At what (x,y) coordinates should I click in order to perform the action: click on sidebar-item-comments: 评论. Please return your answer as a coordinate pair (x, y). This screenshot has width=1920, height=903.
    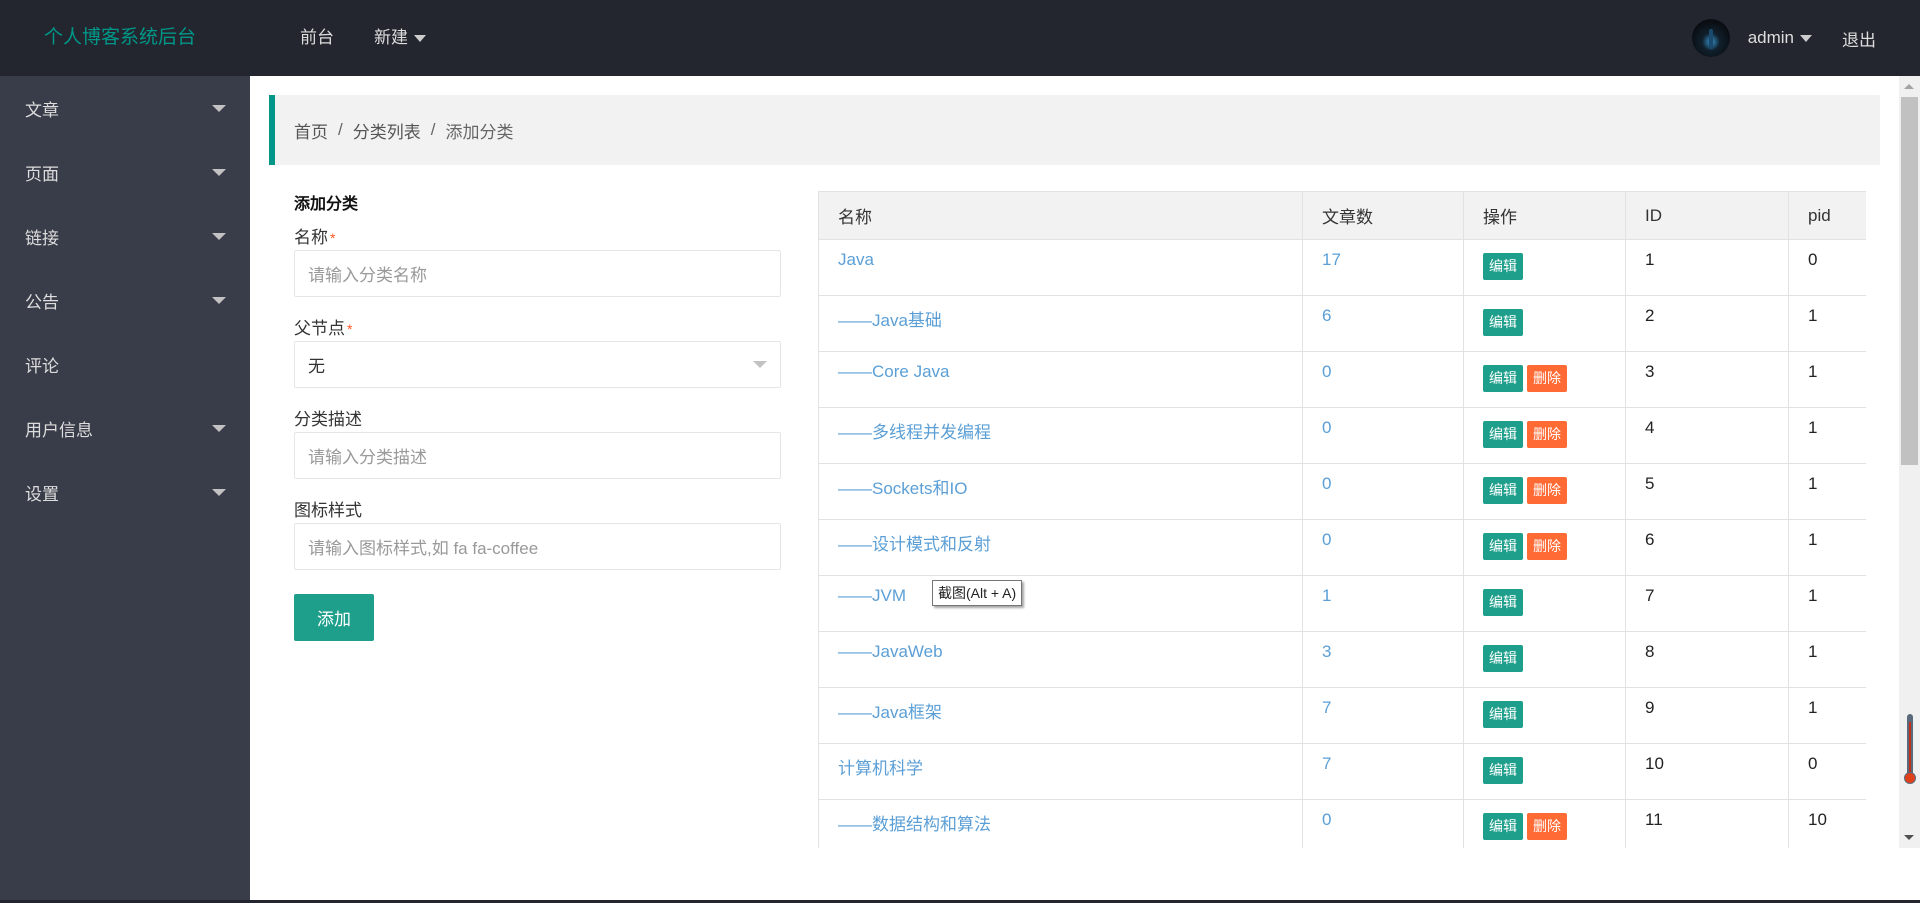
    Looking at the image, I should click on (125, 364).